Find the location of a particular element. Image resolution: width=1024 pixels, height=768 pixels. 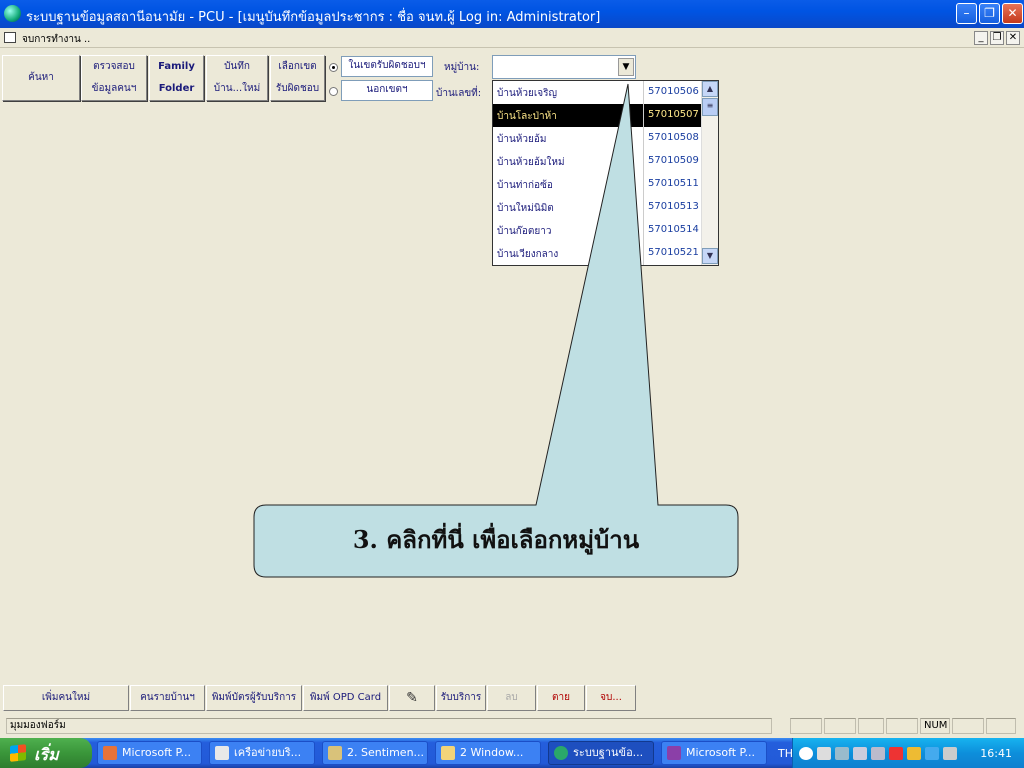

status-text: มุมมองฟอร์ม is located at coordinates (389, 726).